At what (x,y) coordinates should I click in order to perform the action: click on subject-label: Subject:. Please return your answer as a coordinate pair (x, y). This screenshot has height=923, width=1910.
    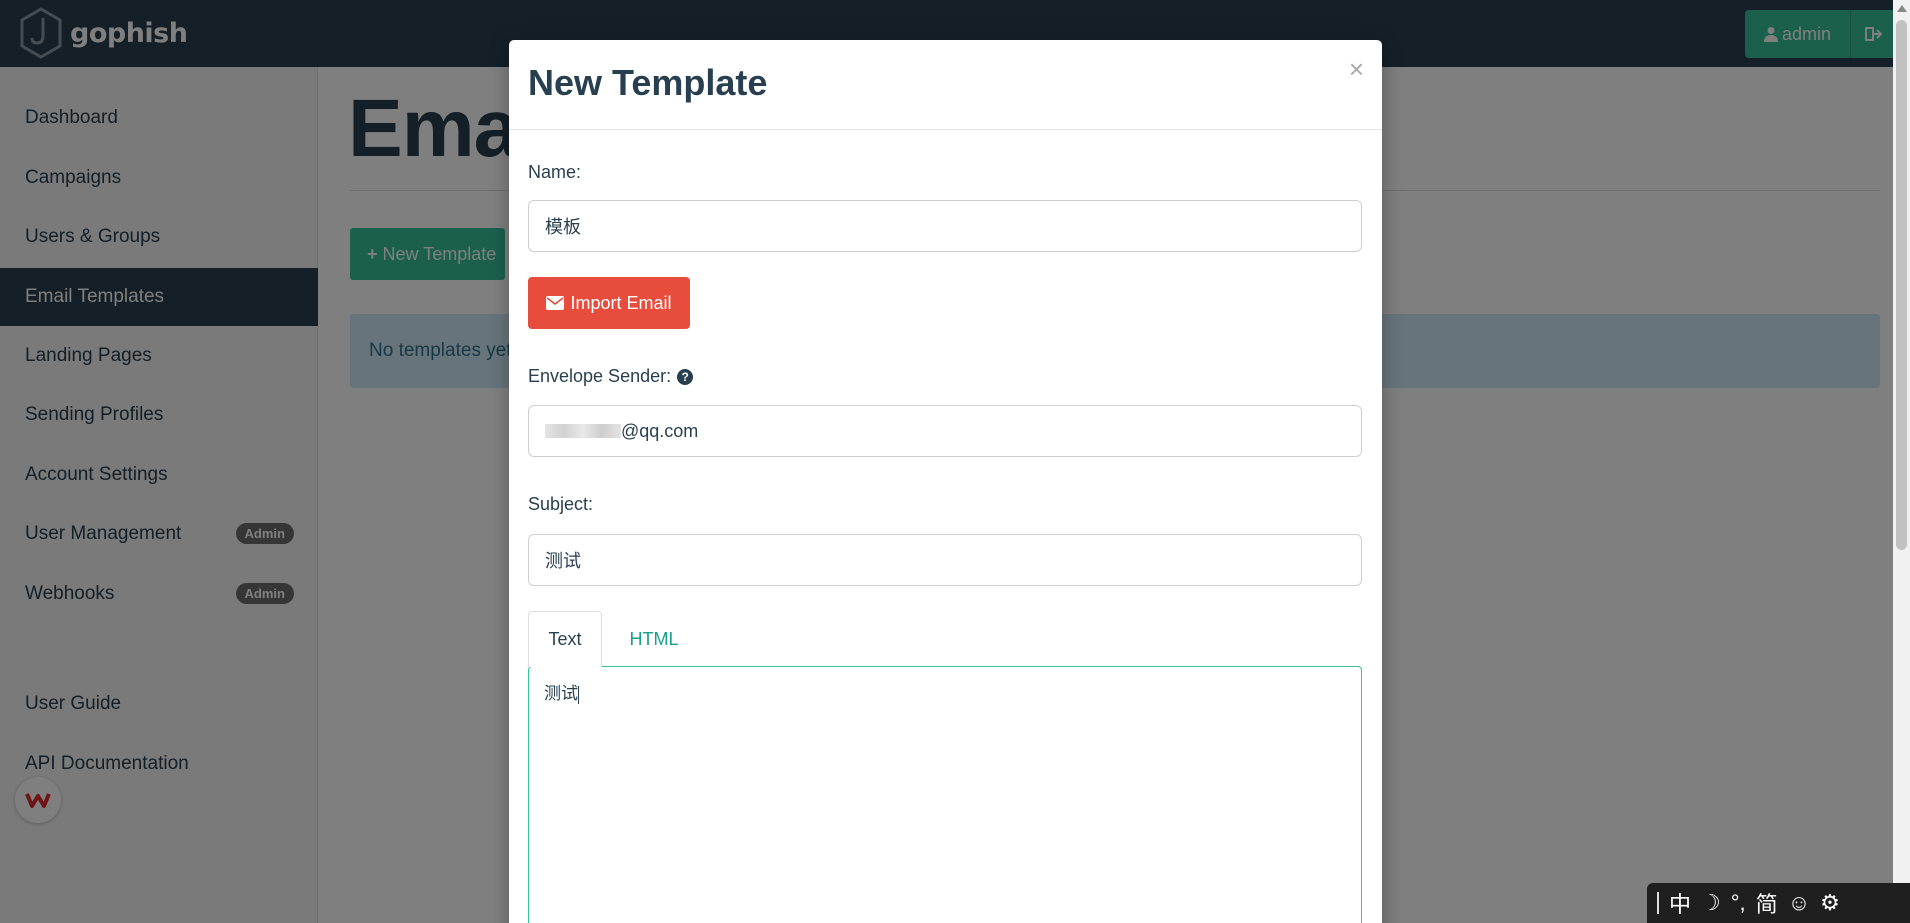
    Looking at the image, I should click on (560, 504).